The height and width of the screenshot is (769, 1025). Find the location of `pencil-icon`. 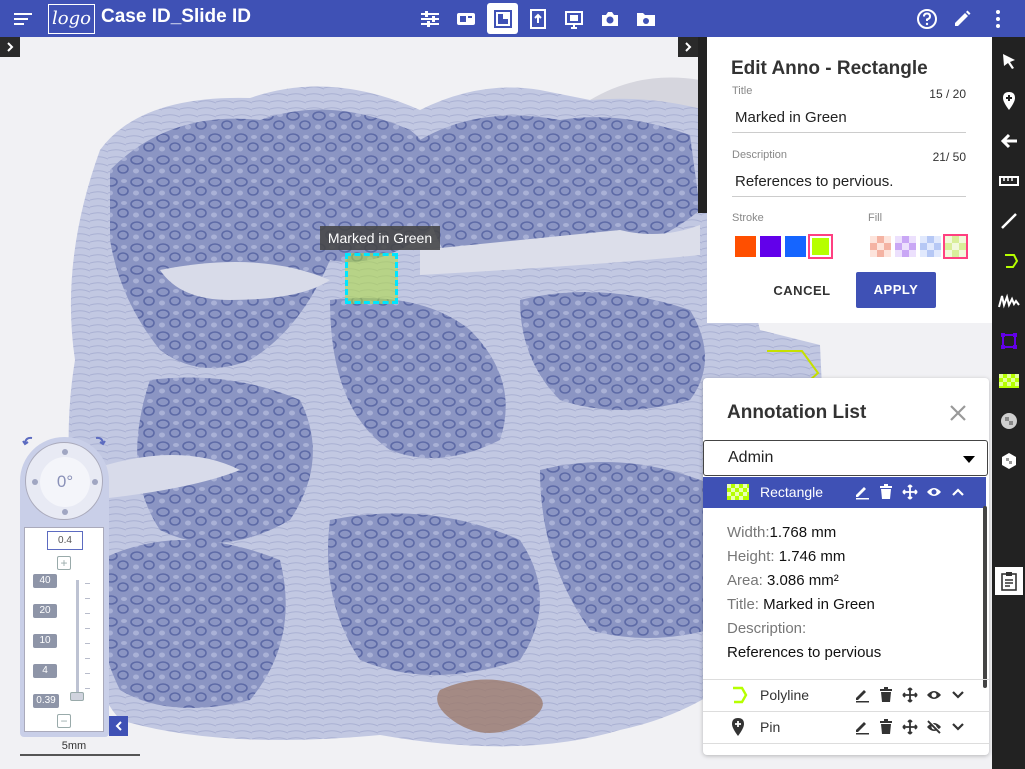

pencil-icon is located at coordinates (963, 18).